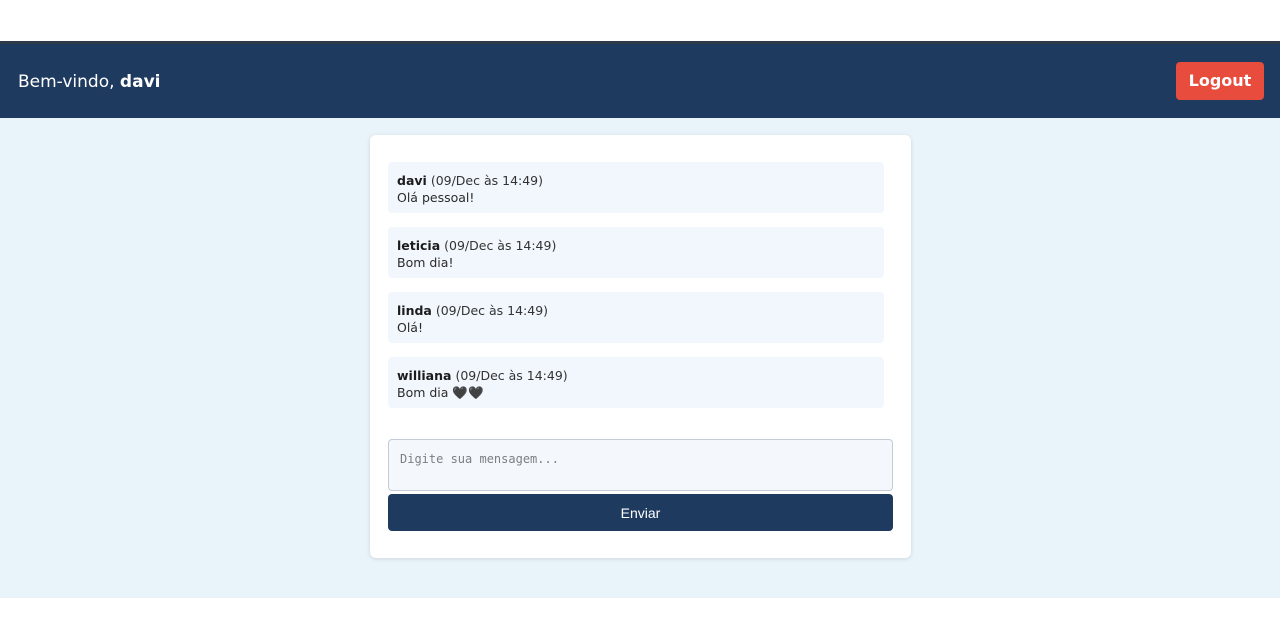 The height and width of the screenshot is (640, 1280). What do you see at coordinates (419, 245) in the screenshot?
I see `message-author: leticia` at bounding box center [419, 245].